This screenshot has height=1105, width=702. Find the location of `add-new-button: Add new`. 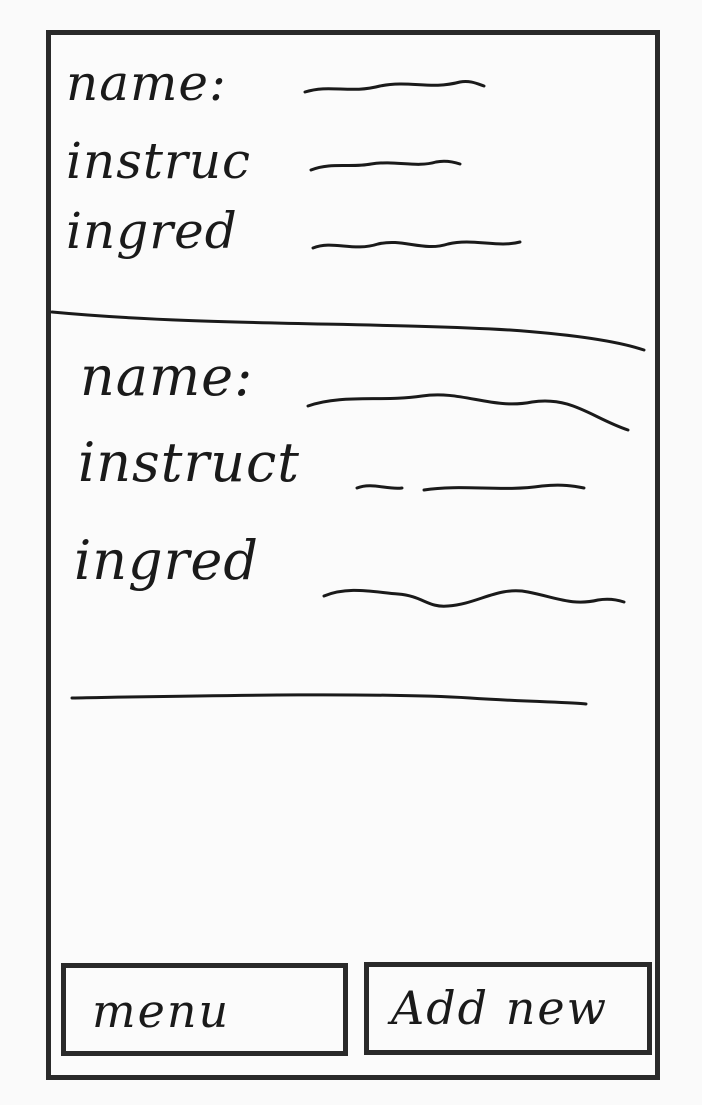

add-new-button: Add new is located at coordinates (508, 1008).